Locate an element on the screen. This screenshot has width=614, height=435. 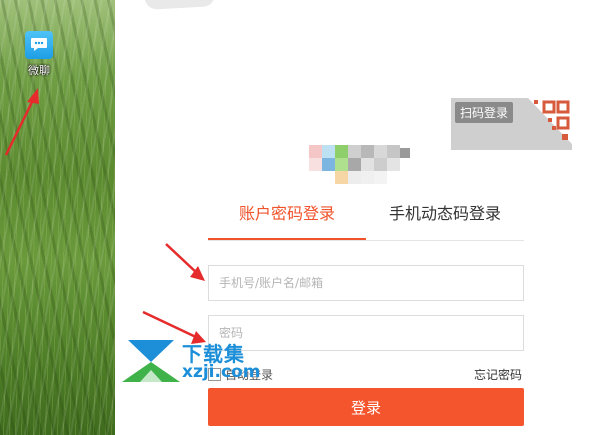
desktop-icon-weiliao: 微聊 is located at coordinates (39, 54).